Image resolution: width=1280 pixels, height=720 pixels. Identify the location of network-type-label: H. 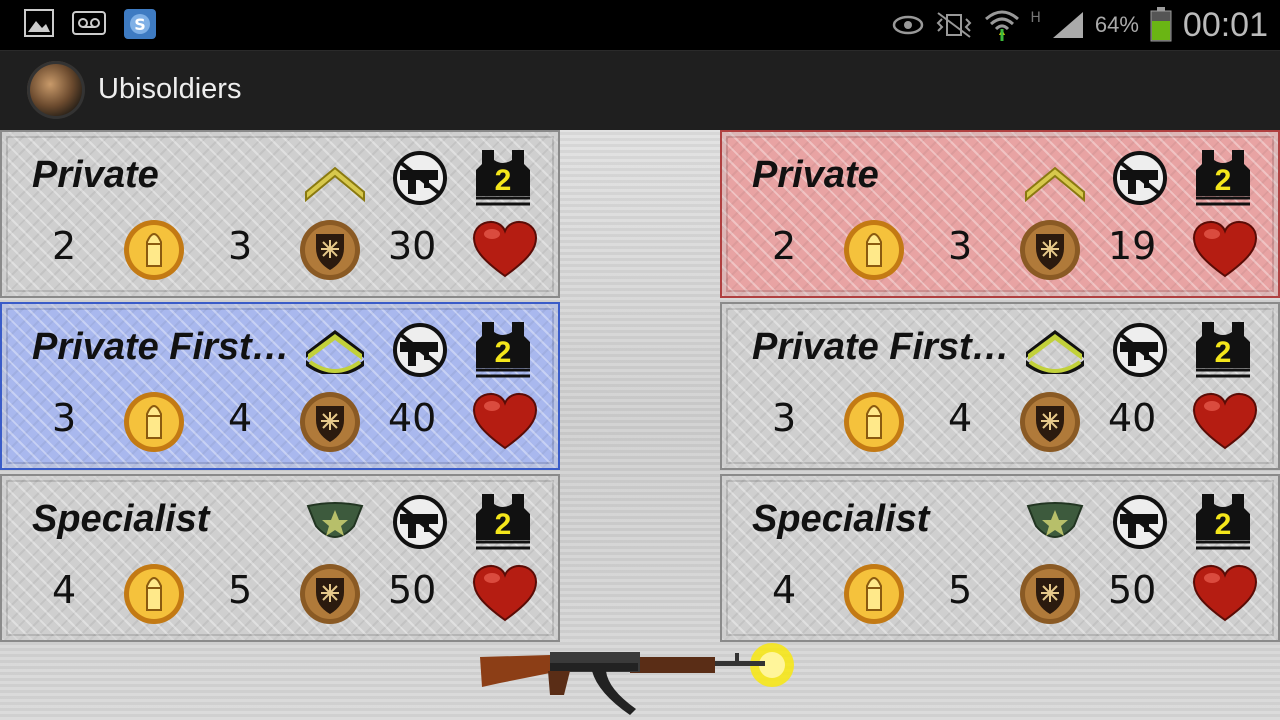
(1035, 18).